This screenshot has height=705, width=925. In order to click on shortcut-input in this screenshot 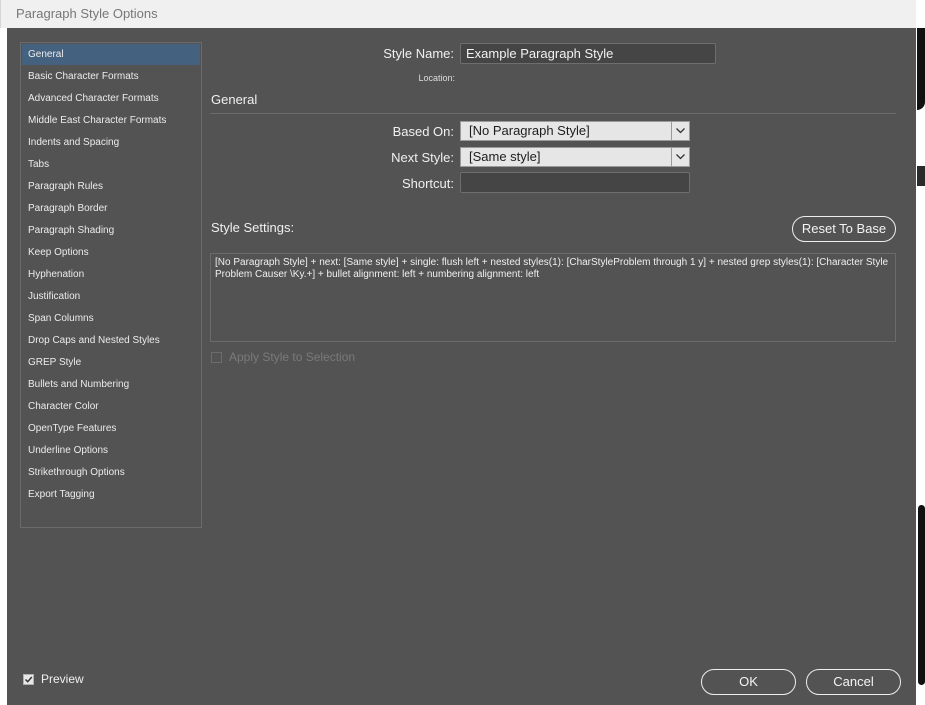, I will do `click(575, 182)`.